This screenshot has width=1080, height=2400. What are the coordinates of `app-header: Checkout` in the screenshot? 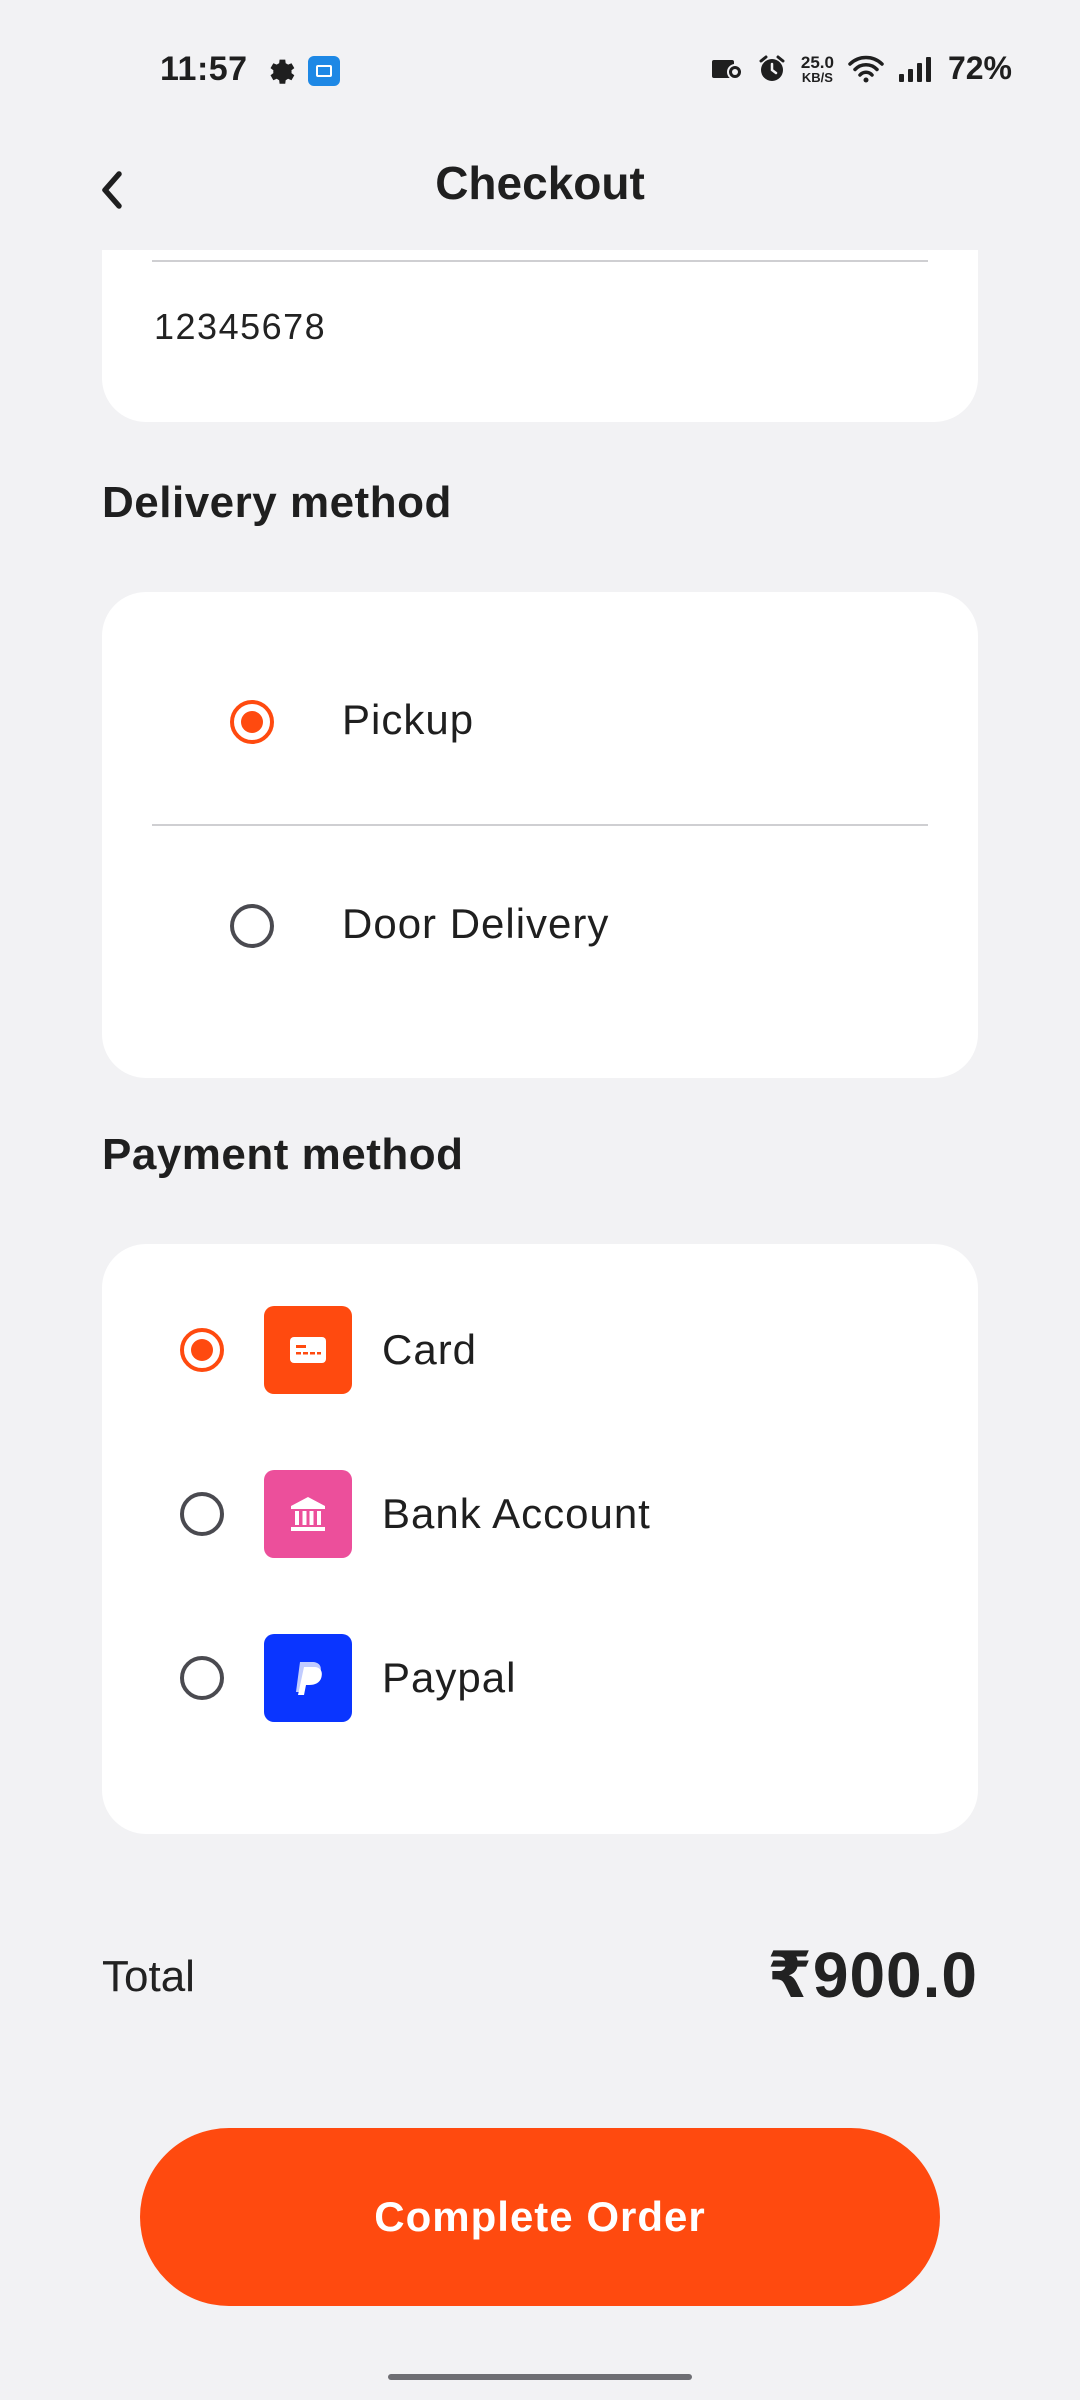 It's located at (540, 195).